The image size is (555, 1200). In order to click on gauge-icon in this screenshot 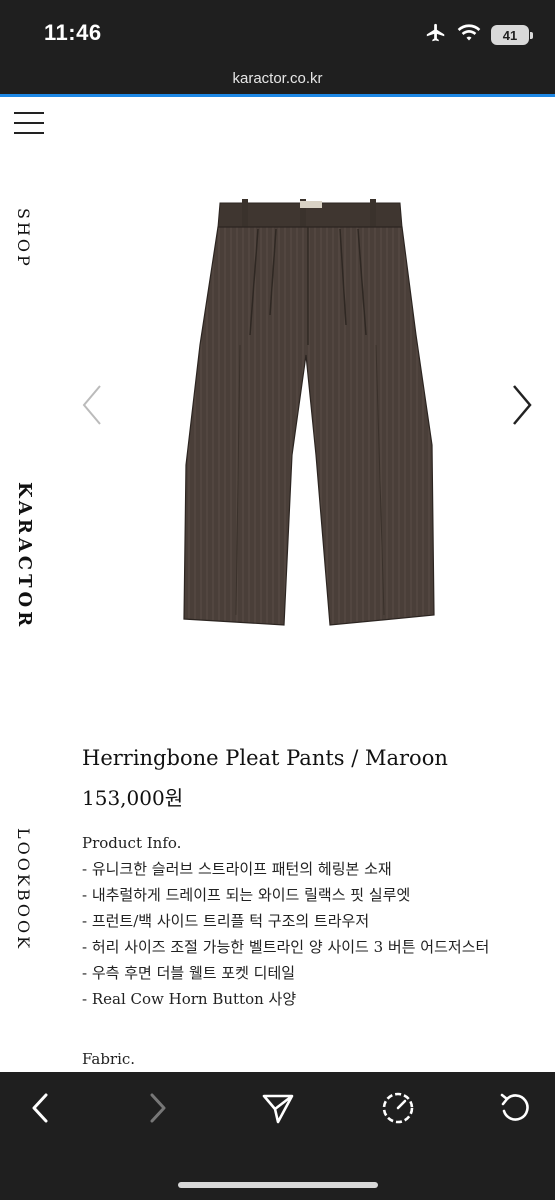, I will do `click(398, 1110)`.